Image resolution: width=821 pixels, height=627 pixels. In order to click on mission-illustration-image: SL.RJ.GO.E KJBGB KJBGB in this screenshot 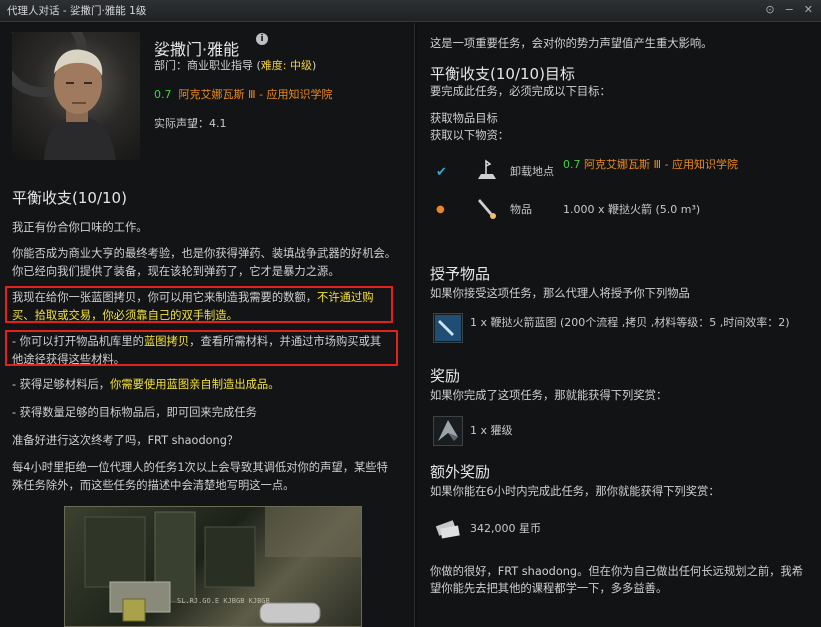, I will do `click(222, 565)`.